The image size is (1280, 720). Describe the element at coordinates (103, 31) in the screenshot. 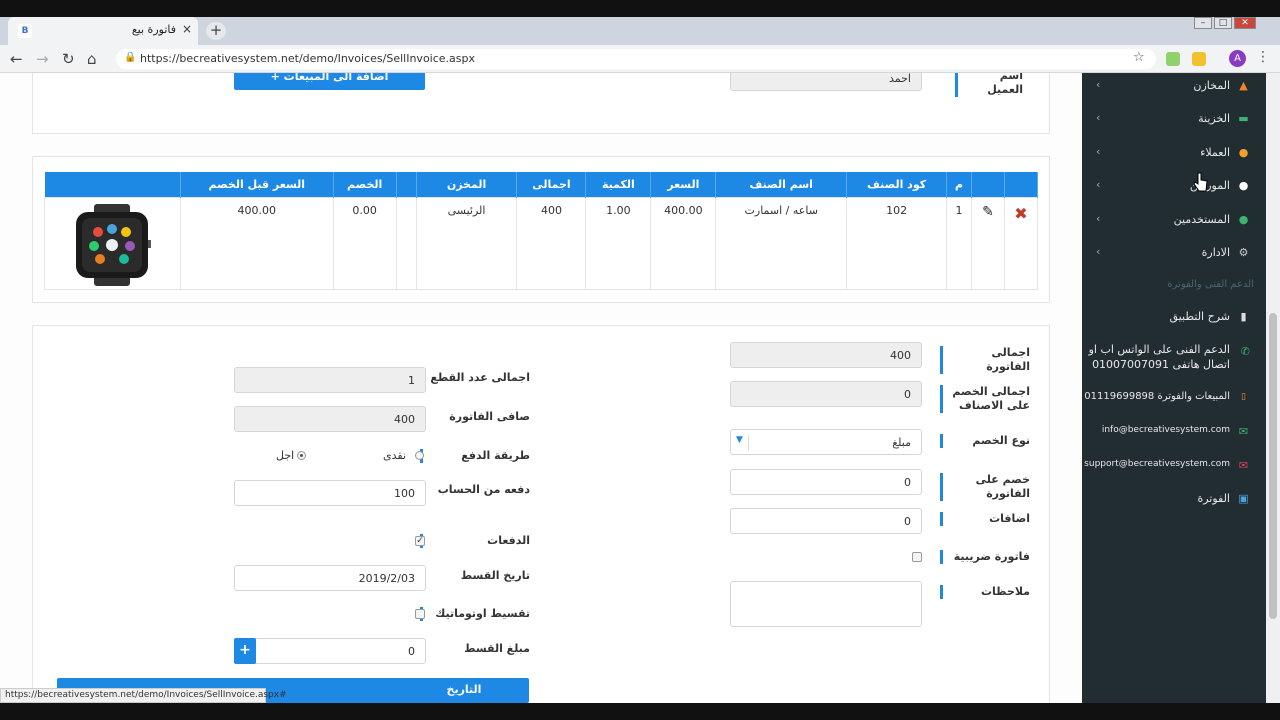

I see `browser-tab: B فاتورة بيع ×` at that location.